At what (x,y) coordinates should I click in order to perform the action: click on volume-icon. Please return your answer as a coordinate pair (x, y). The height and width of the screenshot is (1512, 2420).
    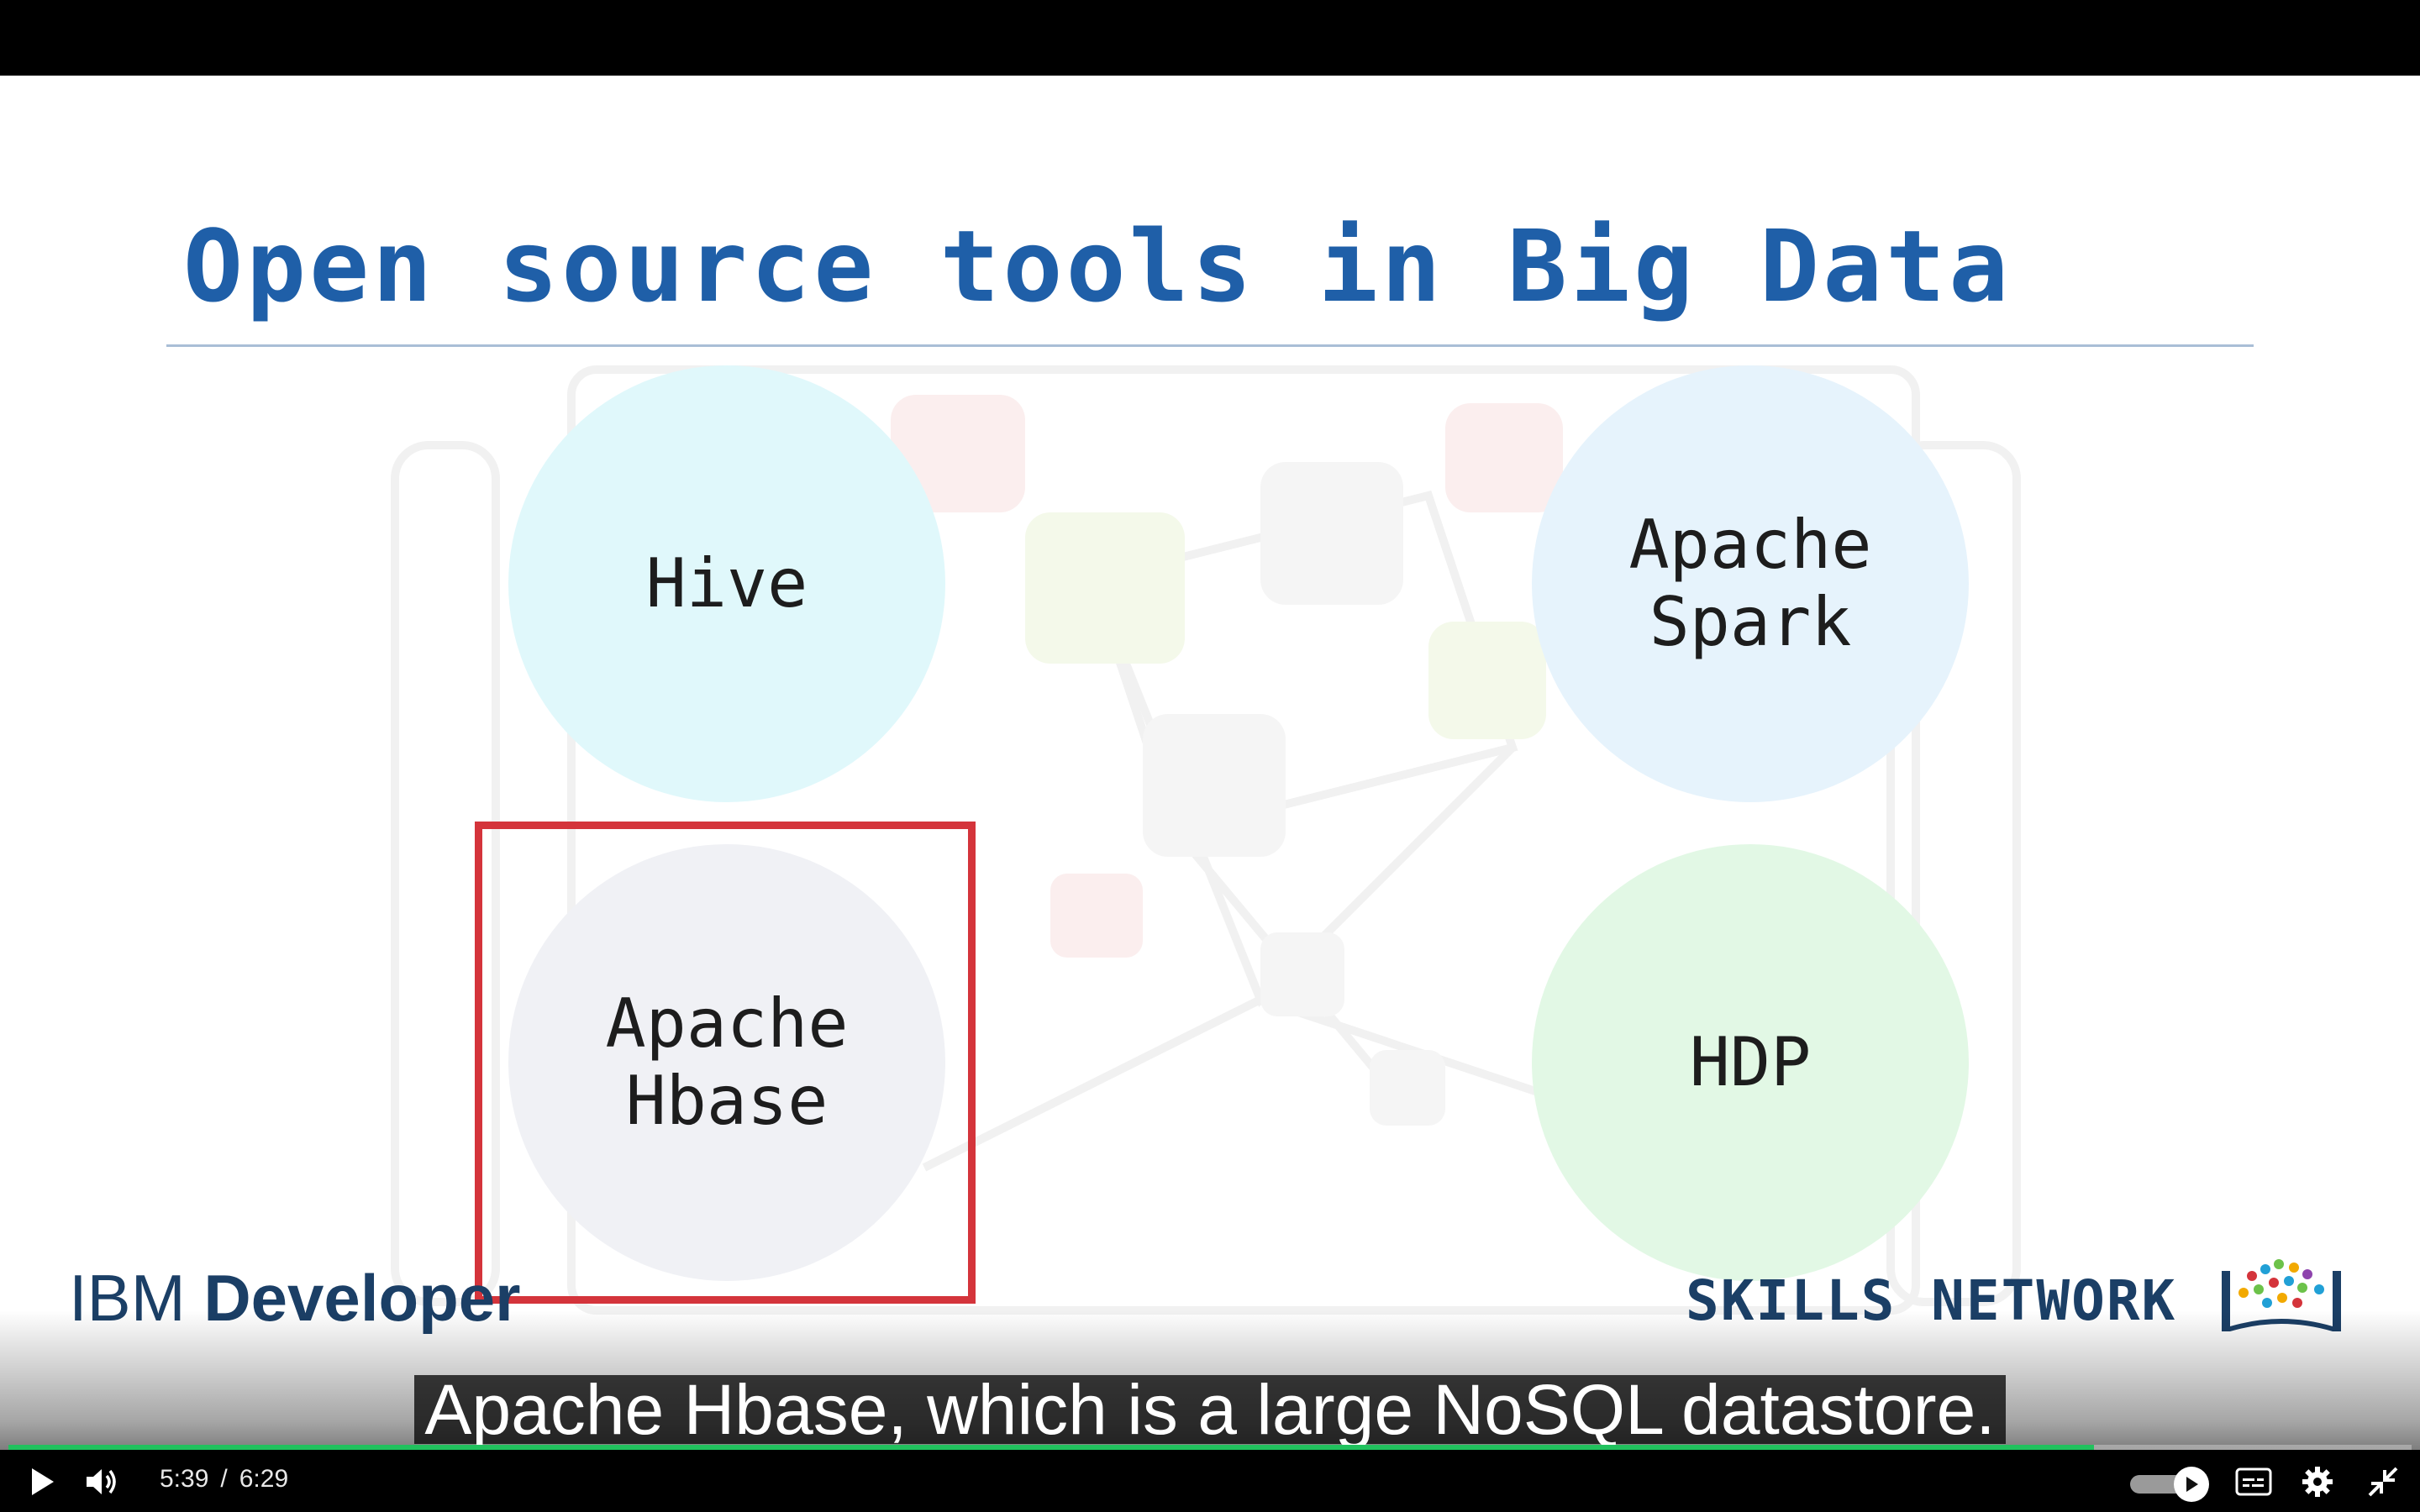
    Looking at the image, I should click on (101, 1481).